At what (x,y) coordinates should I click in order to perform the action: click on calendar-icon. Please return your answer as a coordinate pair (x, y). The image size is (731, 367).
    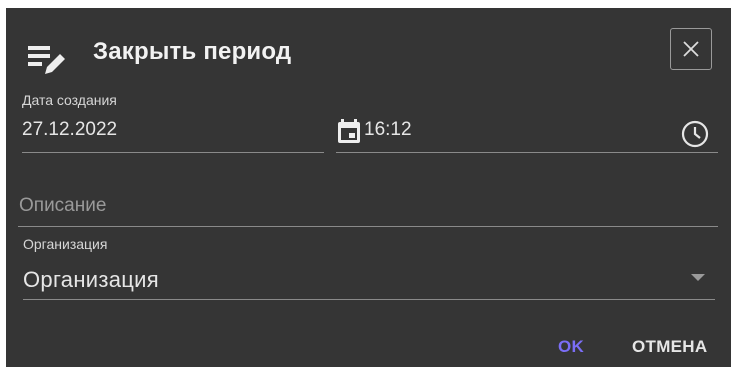
    Looking at the image, I should click on (349, 133).